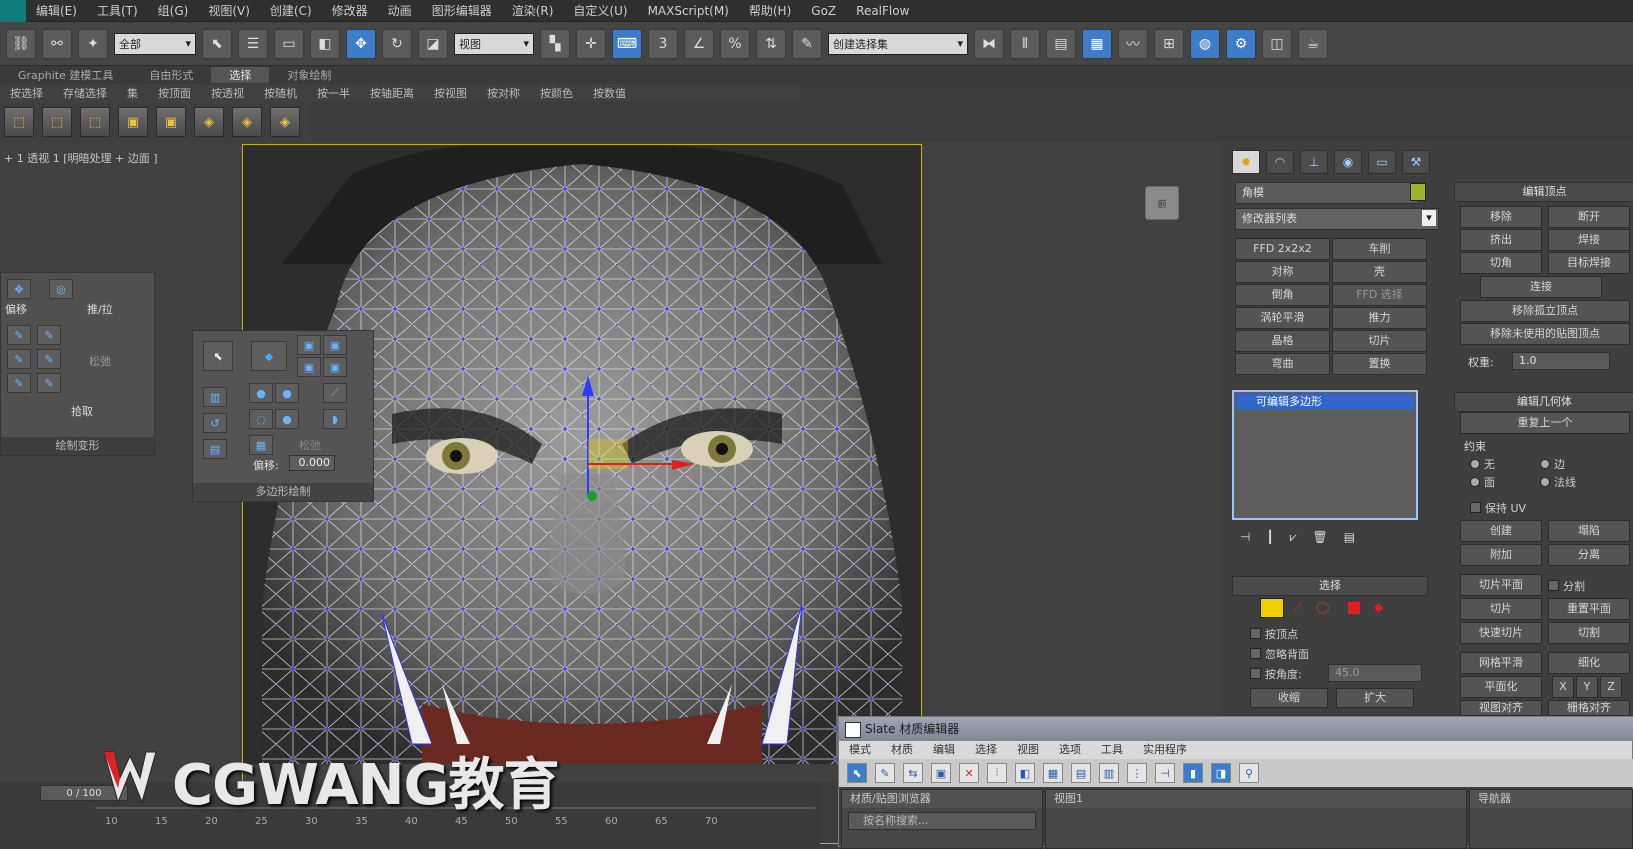 The image size is (1633, 849). What do you see at coordinates (1589, 708) in the screenshot?
I see `grid-align-button: 栅格对齐` at bounding box center [1589, 708].